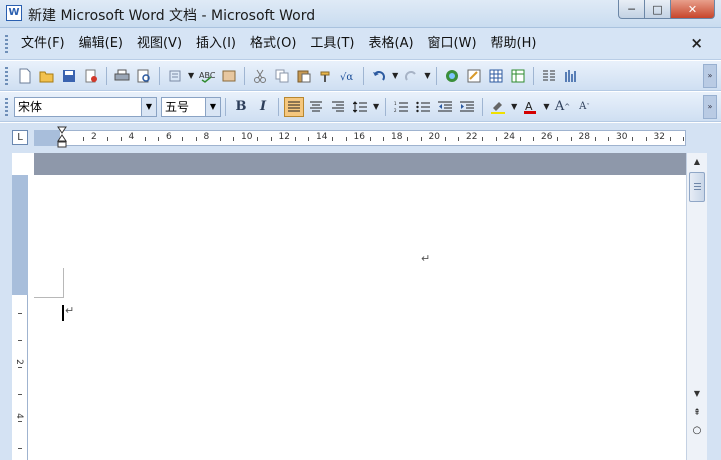  I want to click on copy-icon, so click(282, 76).